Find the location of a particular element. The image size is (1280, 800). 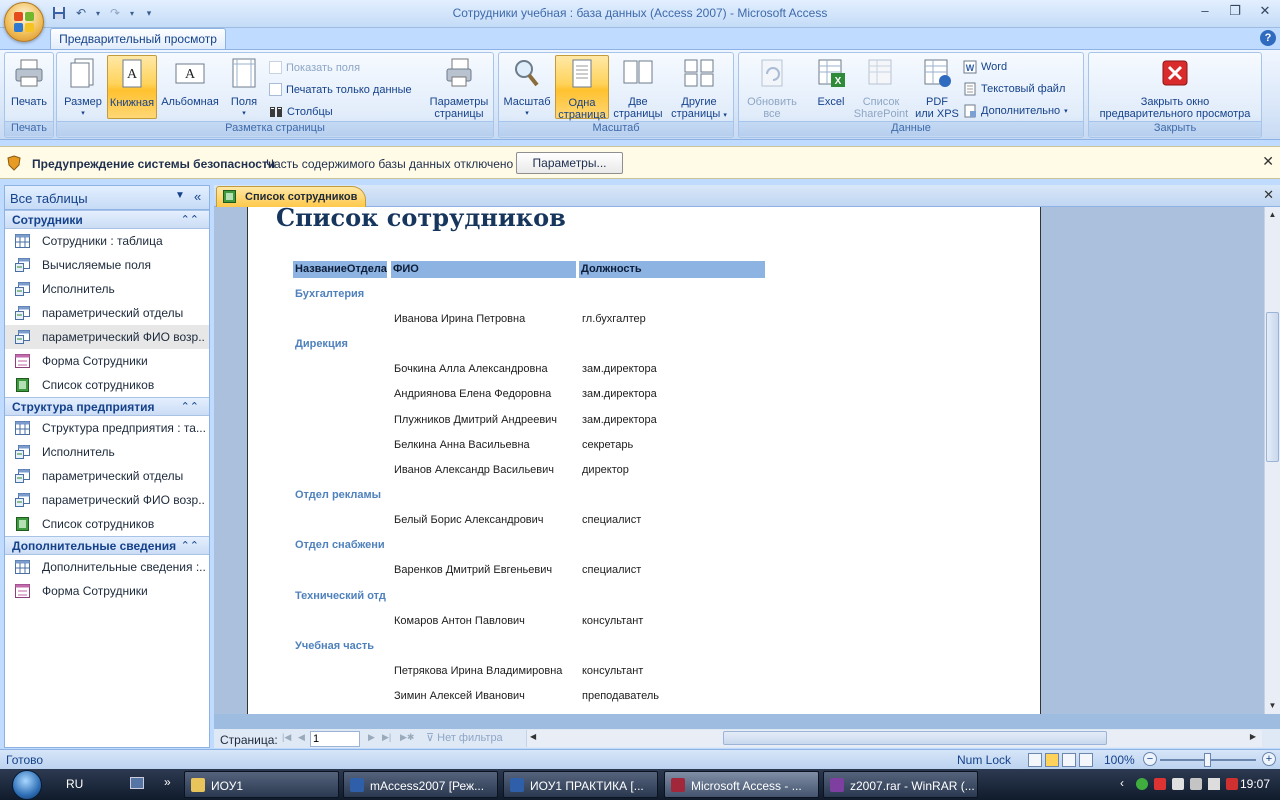

close-document-icon: ✕ is located at coordinates (1268, 195).